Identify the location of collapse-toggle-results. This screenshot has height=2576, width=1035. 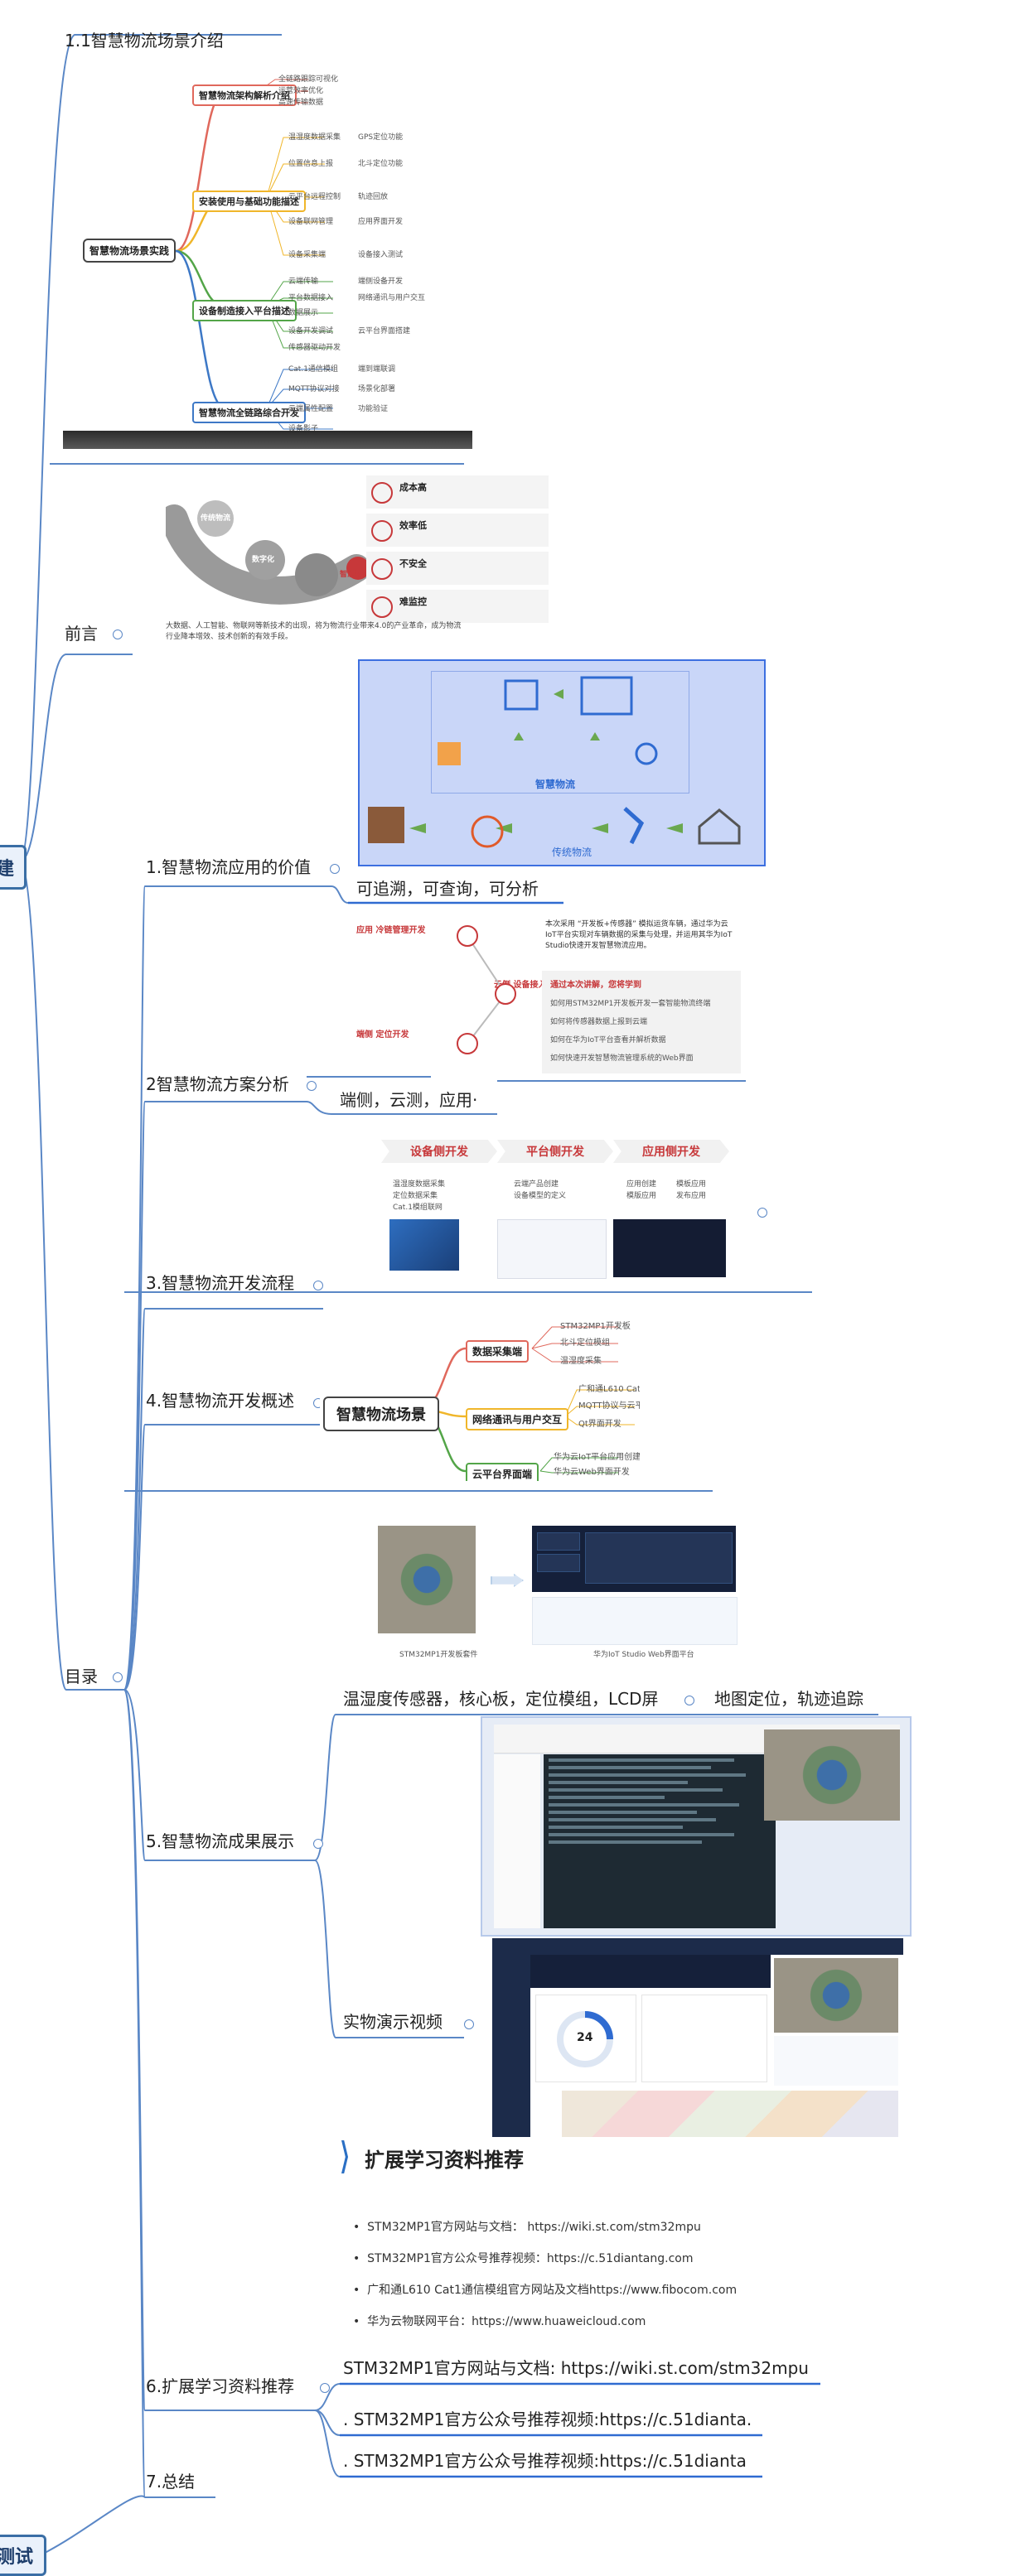
(318, 1844).